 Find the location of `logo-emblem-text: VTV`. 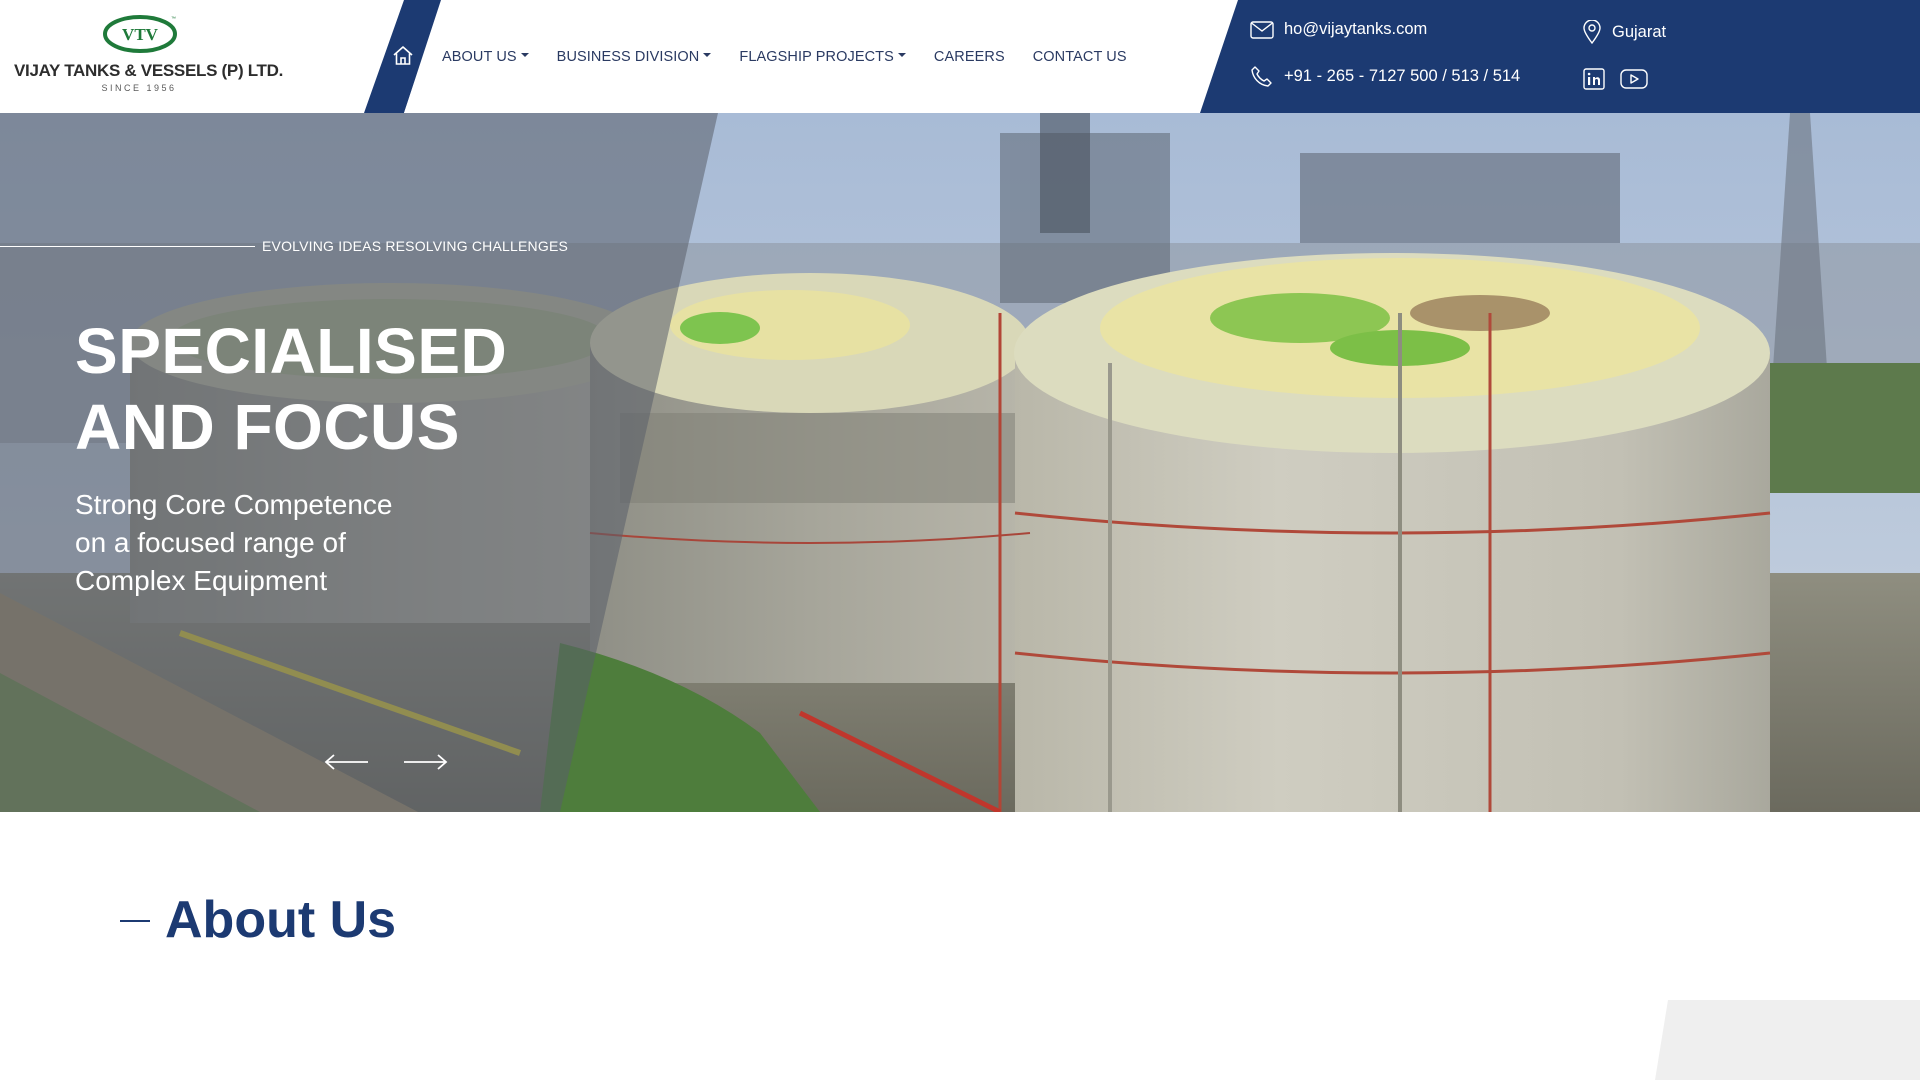

logo-emblem-text: VTV is located at coordinates (140, 34).